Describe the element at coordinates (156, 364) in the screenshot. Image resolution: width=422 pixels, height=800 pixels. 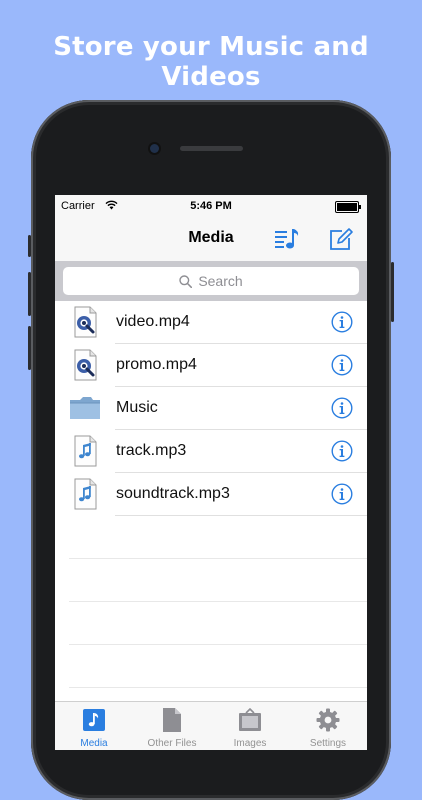
I see `file-name: promo.mp4` at that location.